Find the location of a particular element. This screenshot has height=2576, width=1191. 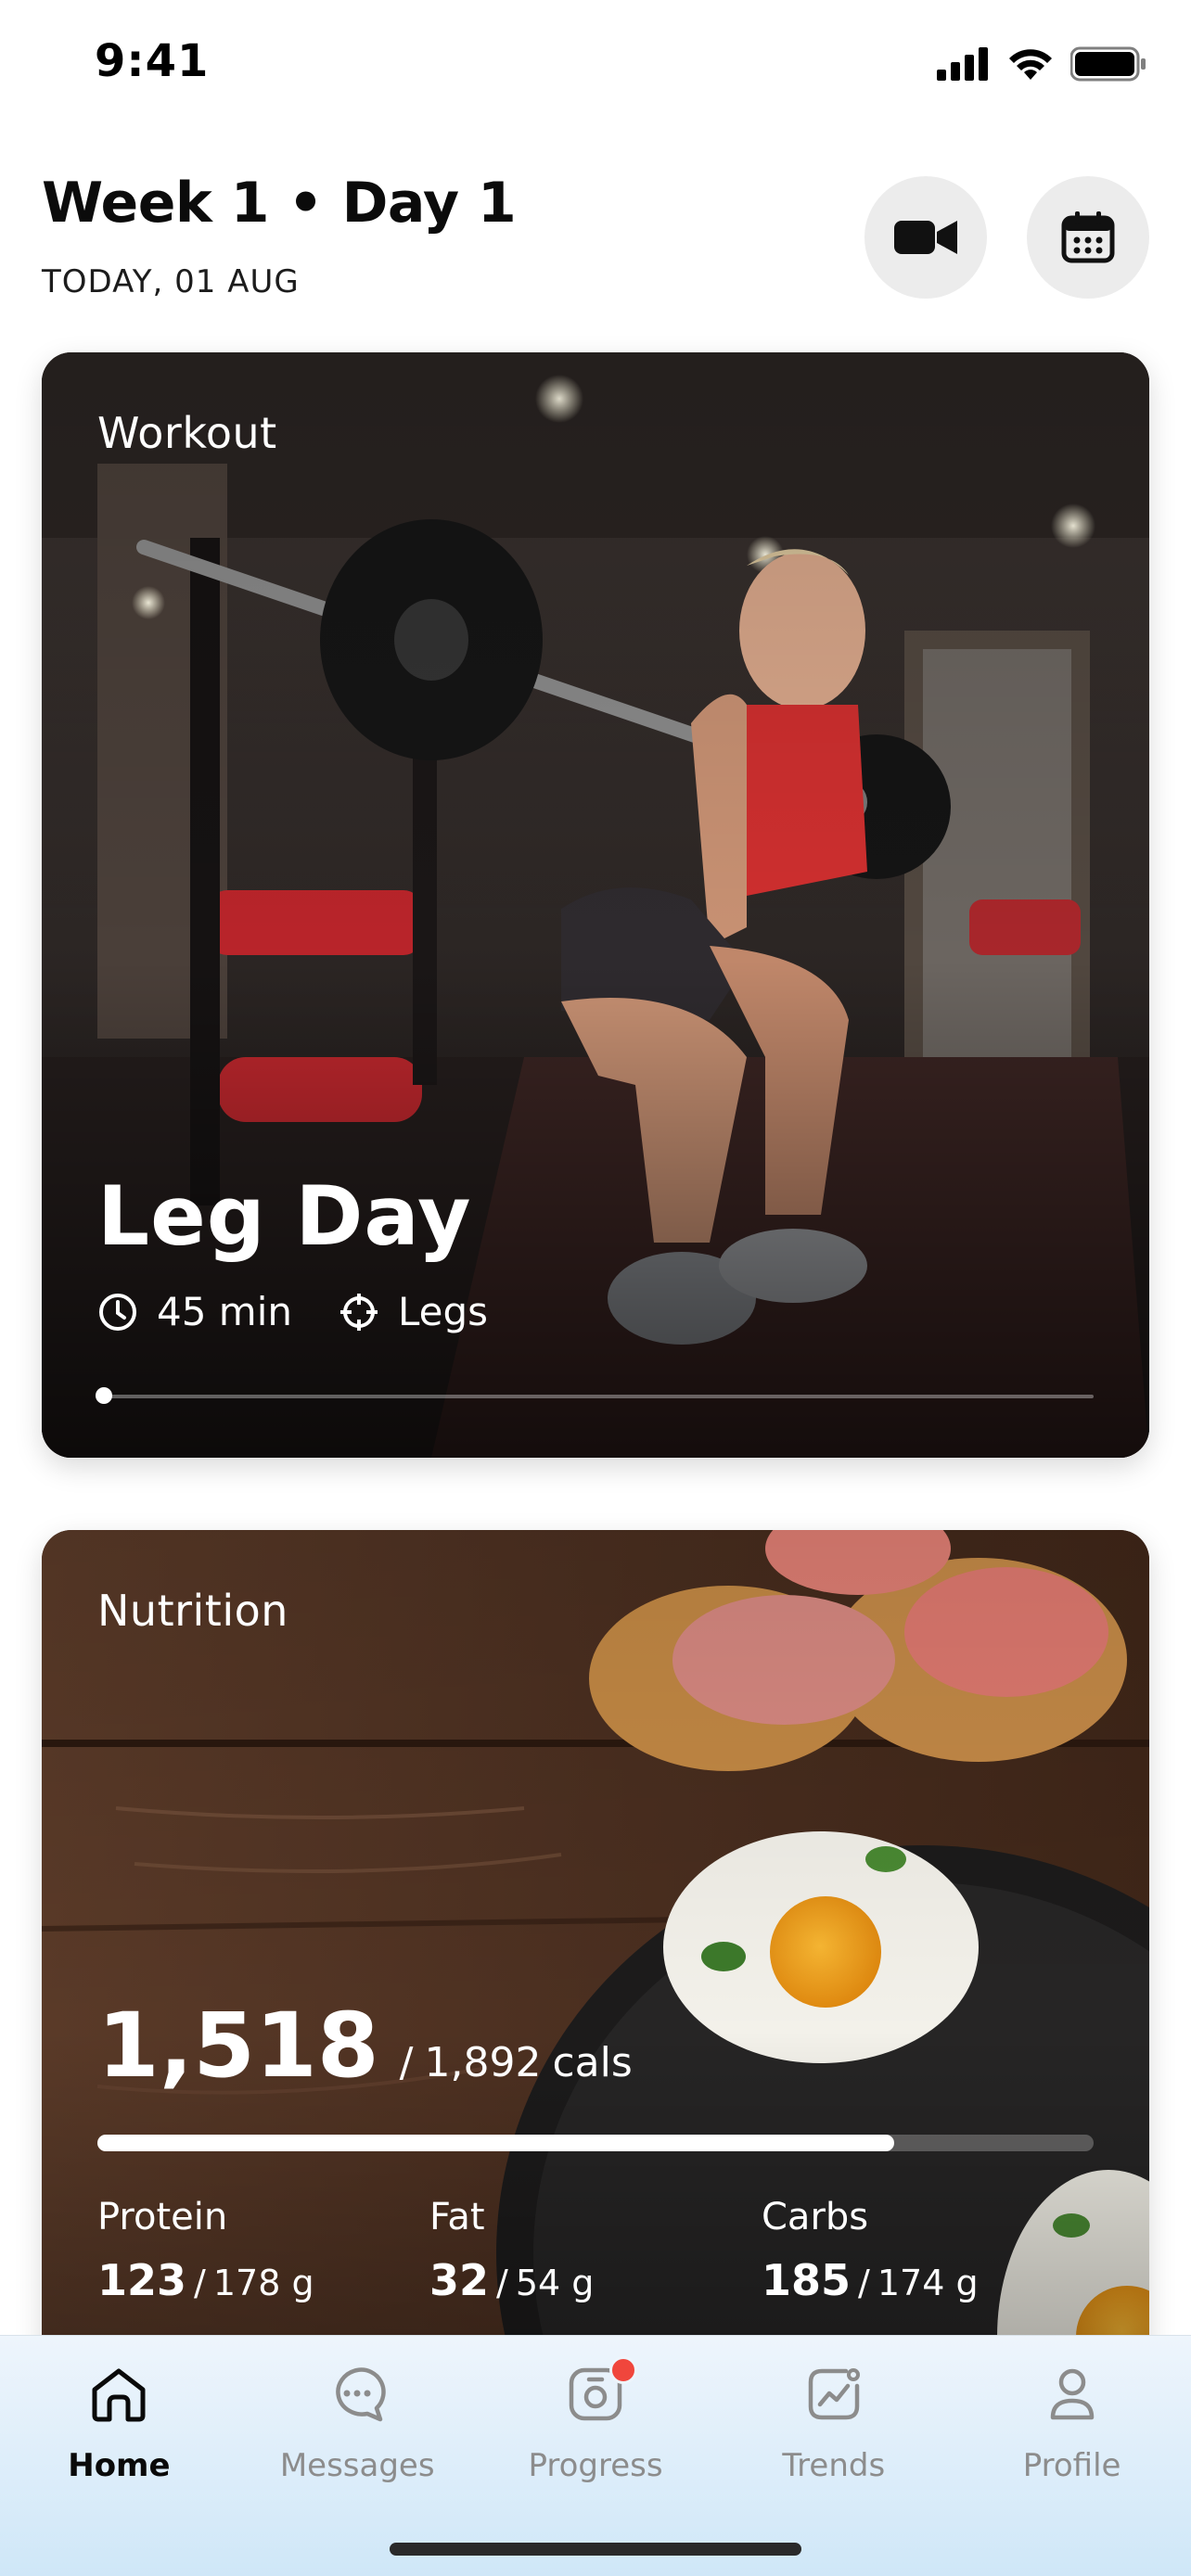

status-bar: 9:41 is located at coordinates (595, 65).